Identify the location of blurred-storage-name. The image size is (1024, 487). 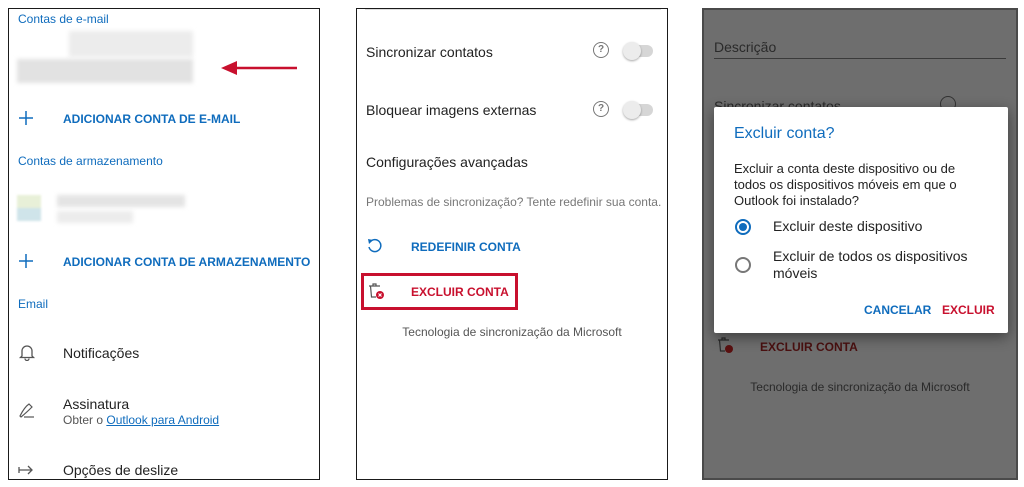
(121, 201).